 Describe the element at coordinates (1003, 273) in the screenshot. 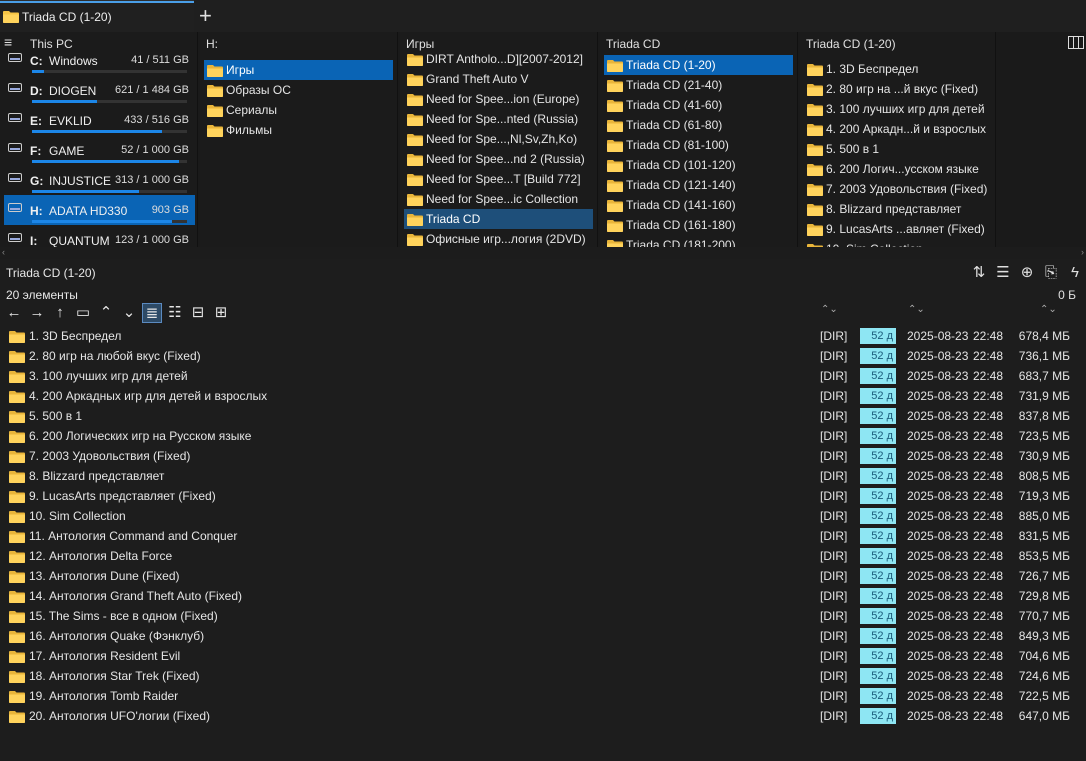

I see `details-list-icon: ☰` at that location.